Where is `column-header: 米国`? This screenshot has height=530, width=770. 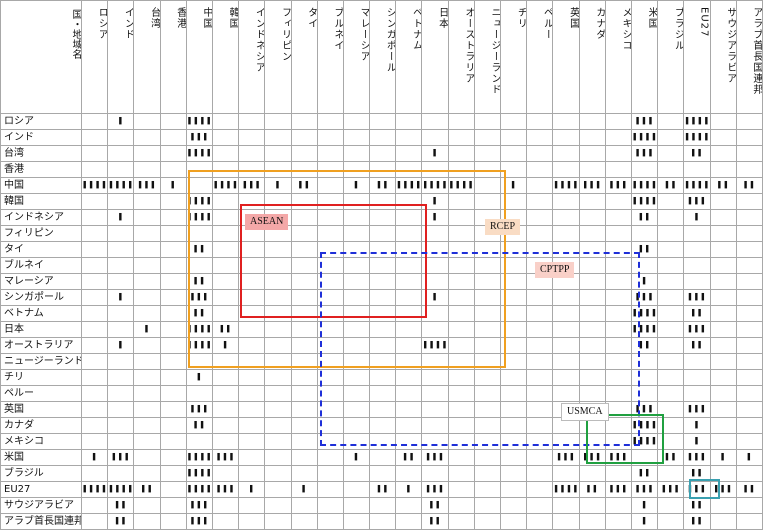 column-header: 米国 is located at coordinates (644, 57).